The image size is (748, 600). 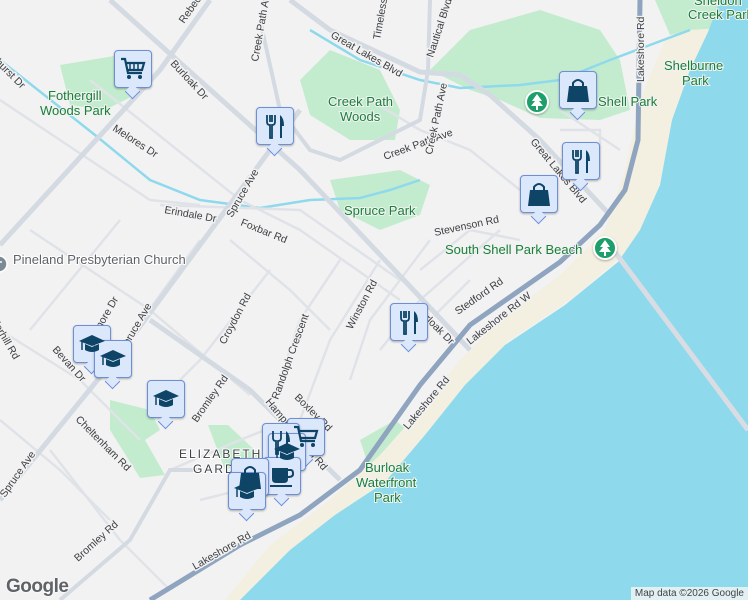 What do you see at coordinates (37, 587) in the screenshot?
I see `google-logo: Google` at bounding box center [37, 587].